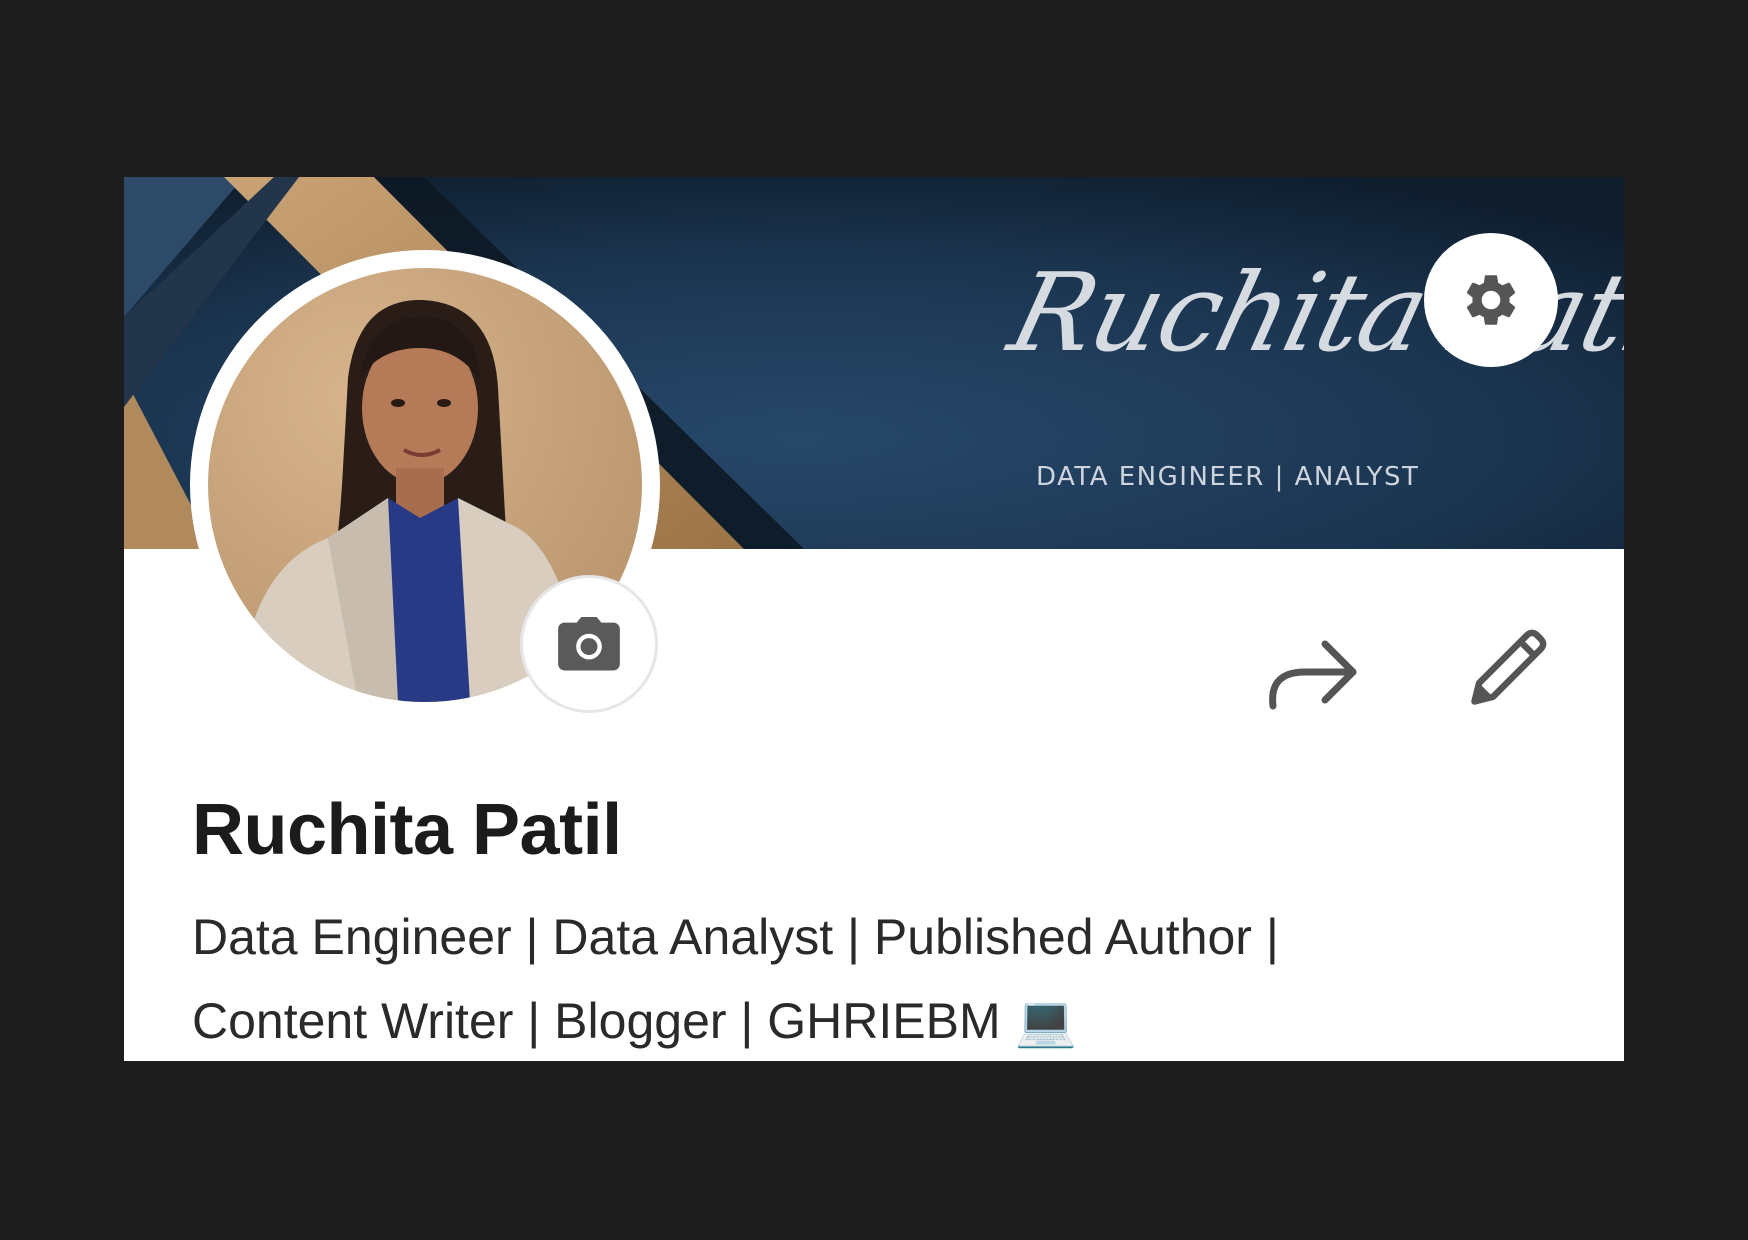 The image size is (1748, 1240). What do you see at coordinates (634, 1021) in the screenshot?
I see `headline-line-2: Content Writer | Blogger | GHRIEBM 💻` at bounding box center [634, 1021].